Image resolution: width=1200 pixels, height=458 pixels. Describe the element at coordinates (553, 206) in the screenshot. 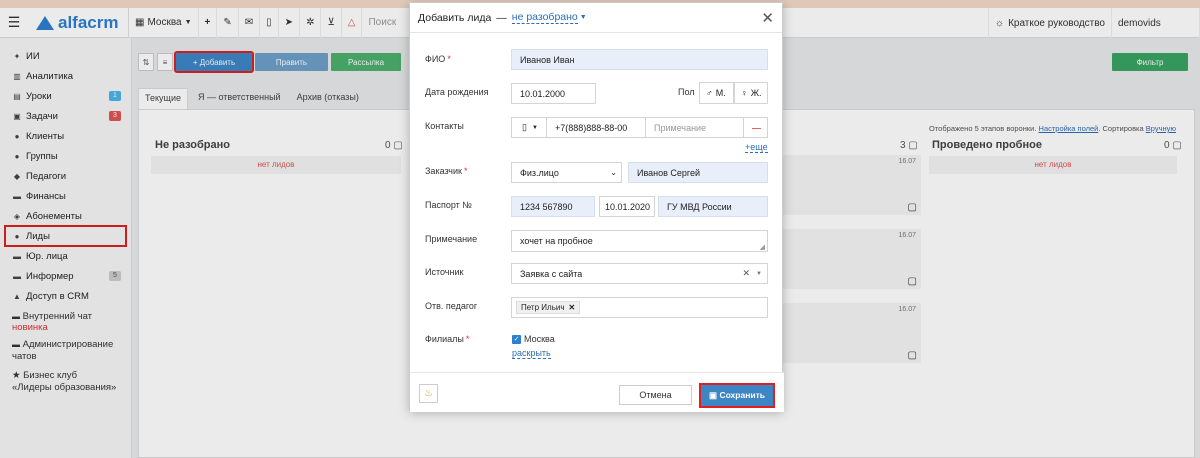

I see `passport-number-input: 1234 567890` at that location.